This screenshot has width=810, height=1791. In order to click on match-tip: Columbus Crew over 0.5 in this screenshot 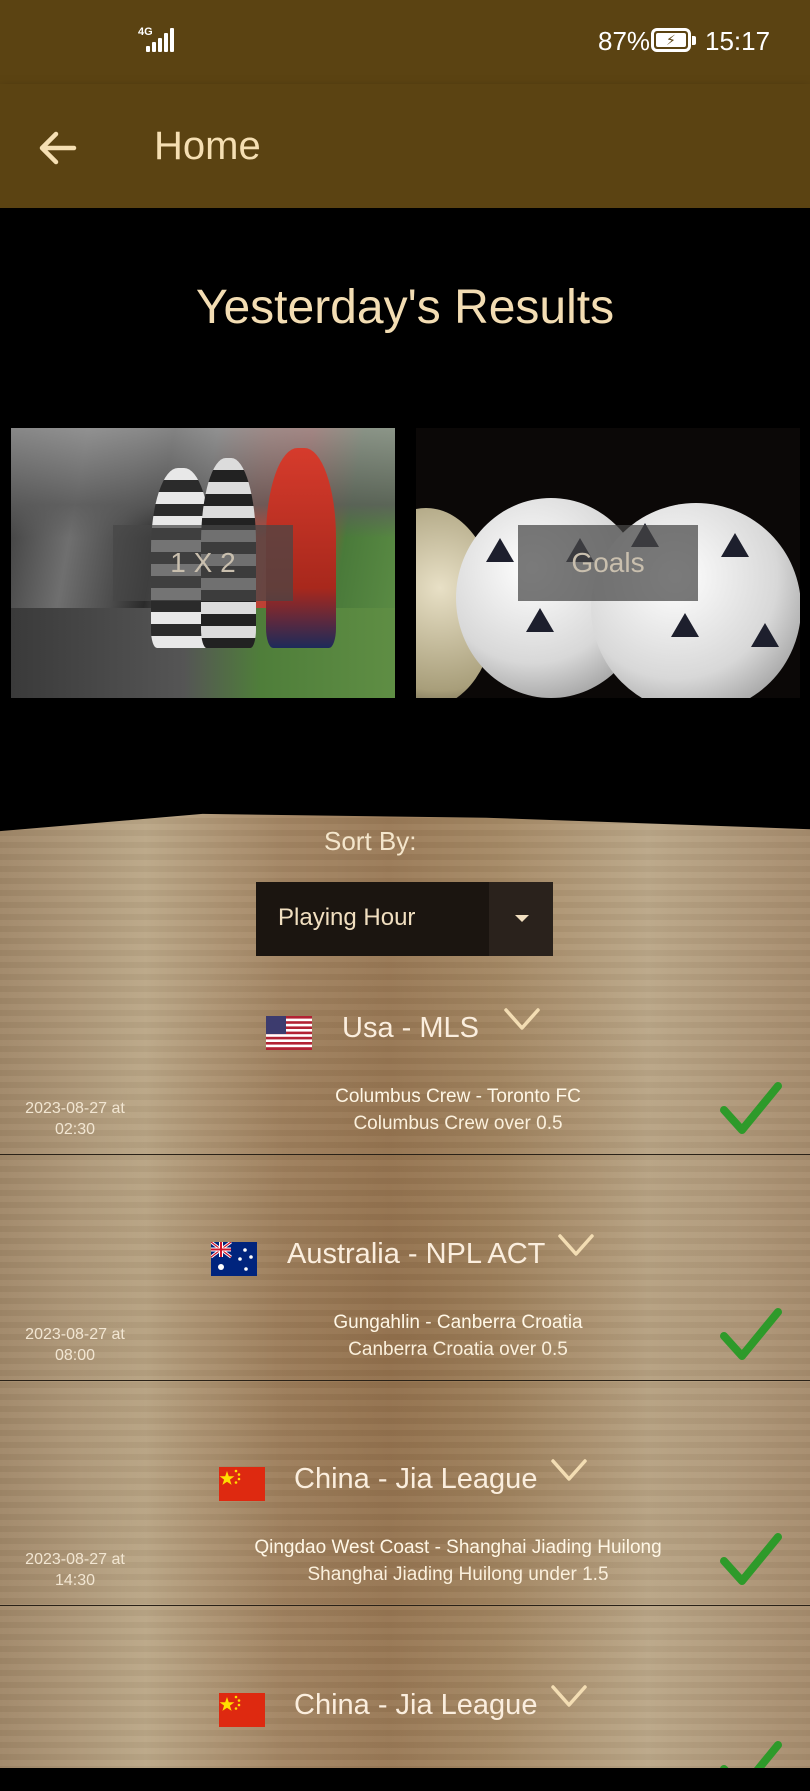, I will do `click(458, 1123)`.